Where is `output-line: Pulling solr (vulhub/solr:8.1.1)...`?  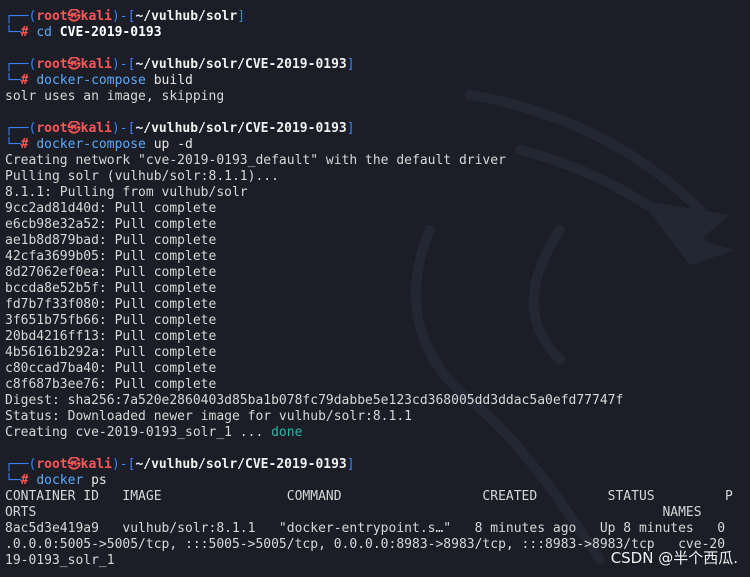
output-line: Pulling solr (vulhub/solr:8.1.1)... is located at coordinates (142, 177).